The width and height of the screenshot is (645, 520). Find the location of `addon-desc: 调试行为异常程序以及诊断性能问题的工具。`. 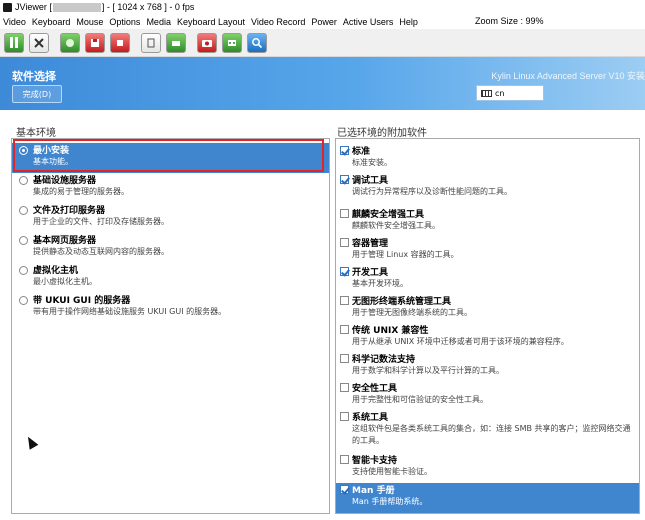

addon-desc: 调试行为异常程序以及诊断性能问题的工具。 is located at coordinates (432, 191).